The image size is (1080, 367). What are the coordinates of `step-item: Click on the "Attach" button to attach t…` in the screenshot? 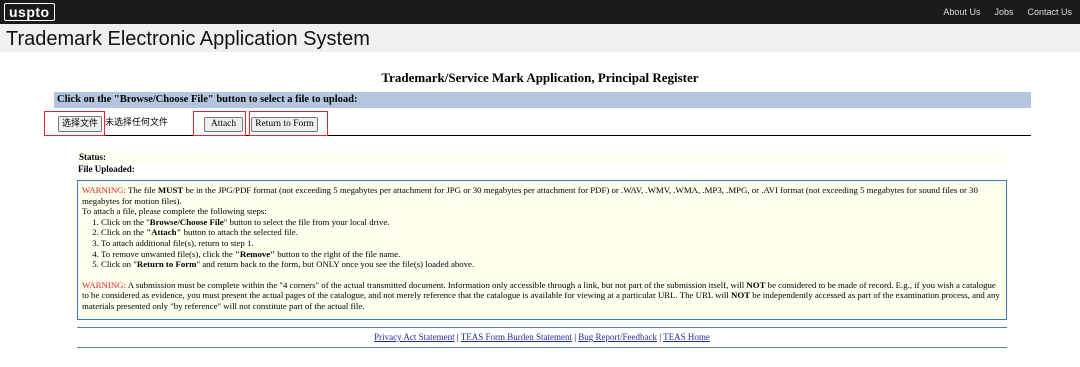 It's located at (551, 232).